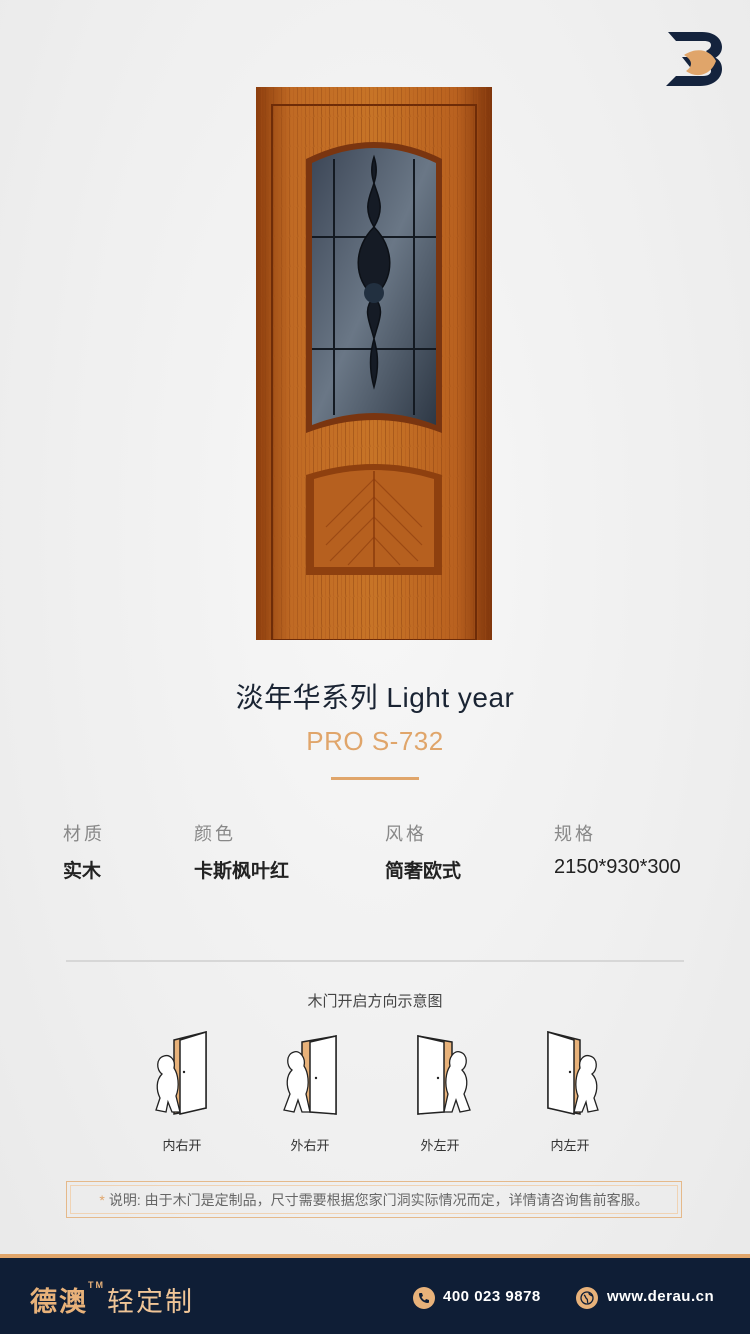  Describe the element at coordinates (492, 1296) in the screenshot. I see `phone-number: 400 023 9878` at that location.